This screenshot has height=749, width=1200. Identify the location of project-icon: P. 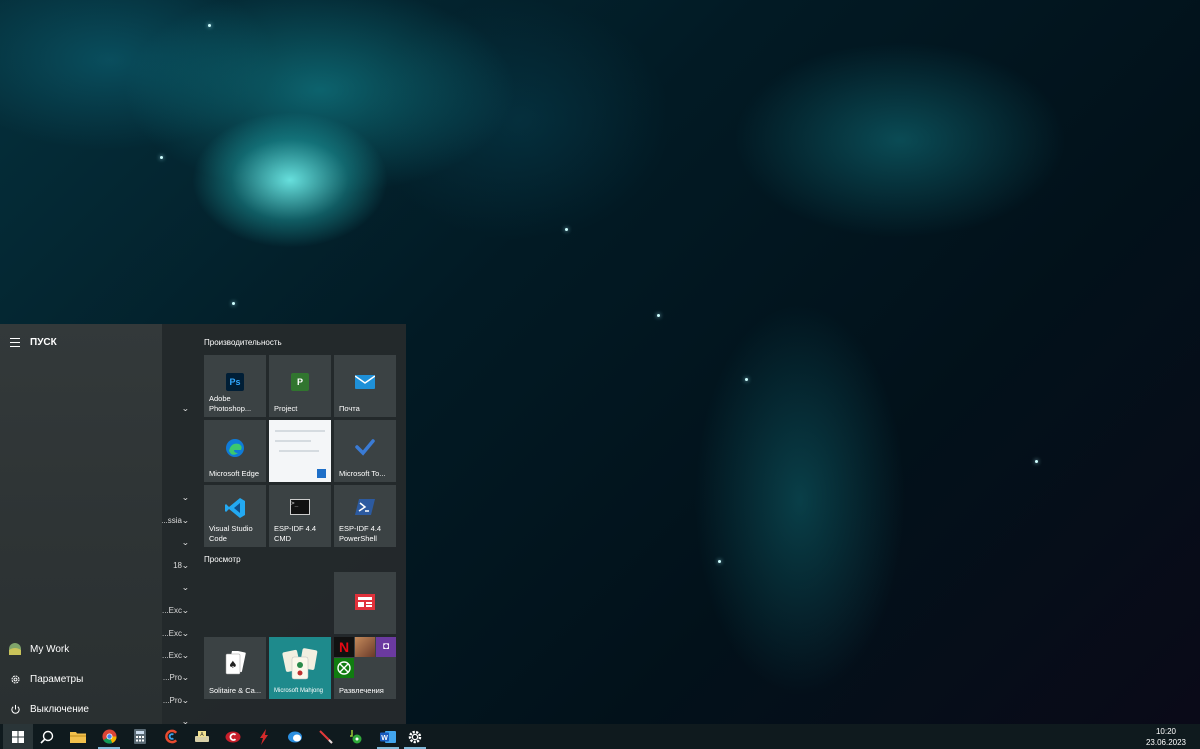
(300, 382).